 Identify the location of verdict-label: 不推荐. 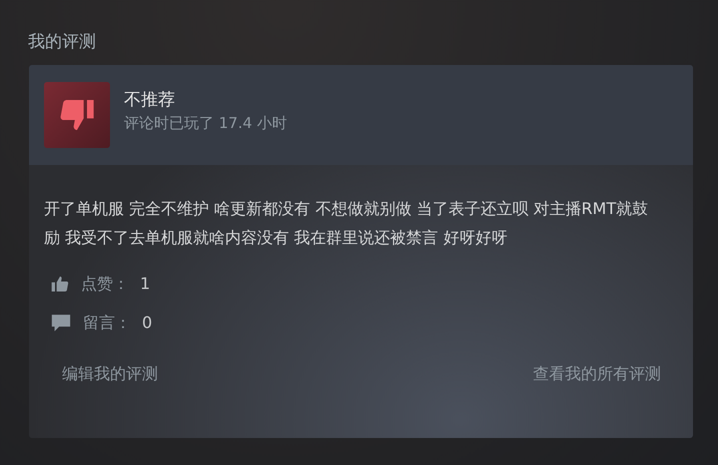
(150, 100).